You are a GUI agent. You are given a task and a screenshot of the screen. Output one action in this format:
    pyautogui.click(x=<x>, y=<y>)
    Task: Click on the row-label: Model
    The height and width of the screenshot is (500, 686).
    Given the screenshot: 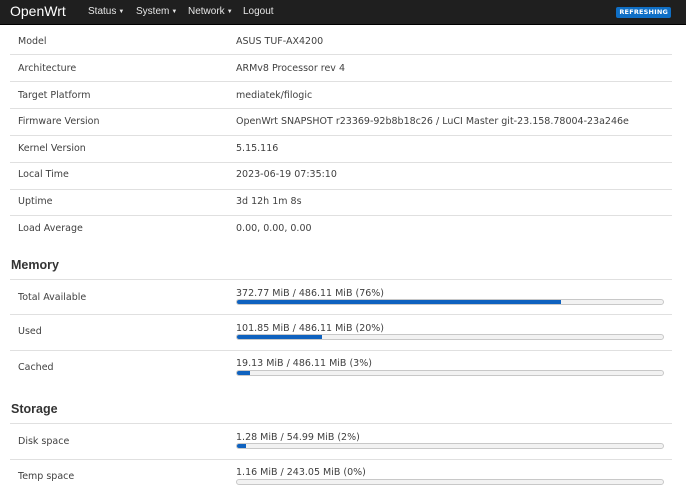 What is the action you would take?
    pyautogui.click(x=32, y=41)
    